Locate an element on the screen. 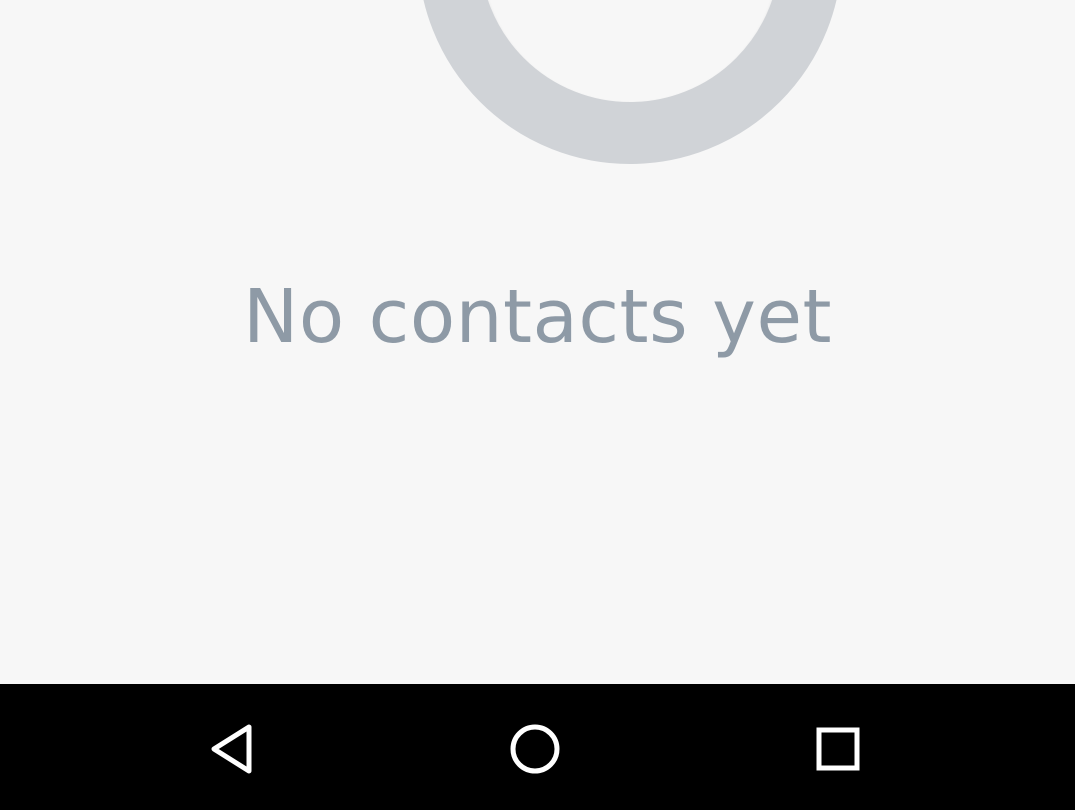  empty-state-message: No contacts yet is located at coordinates (537, 317).